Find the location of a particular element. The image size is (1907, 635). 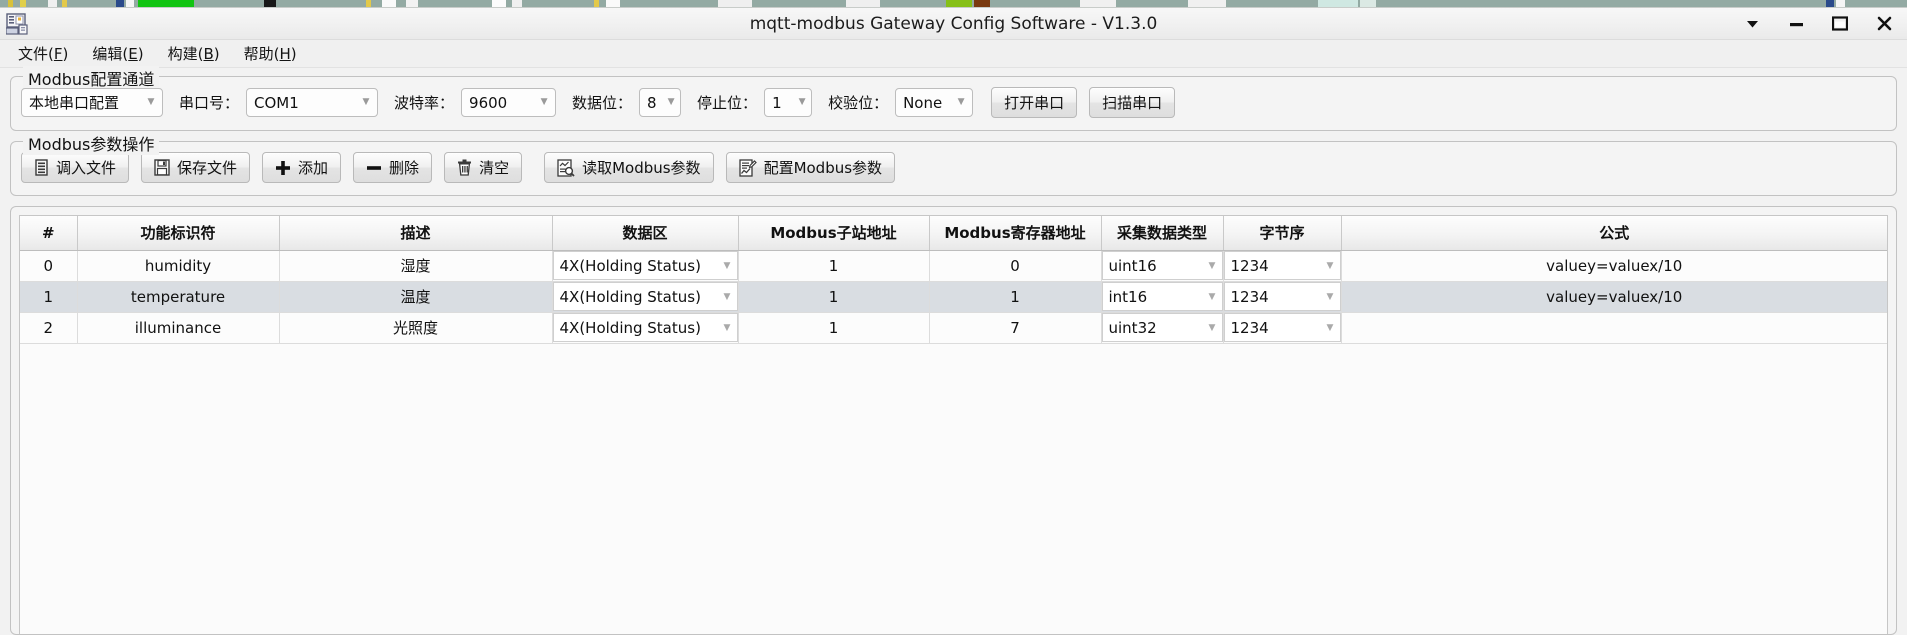

cell-identifier: humidity is located at coordinates (178, 266).